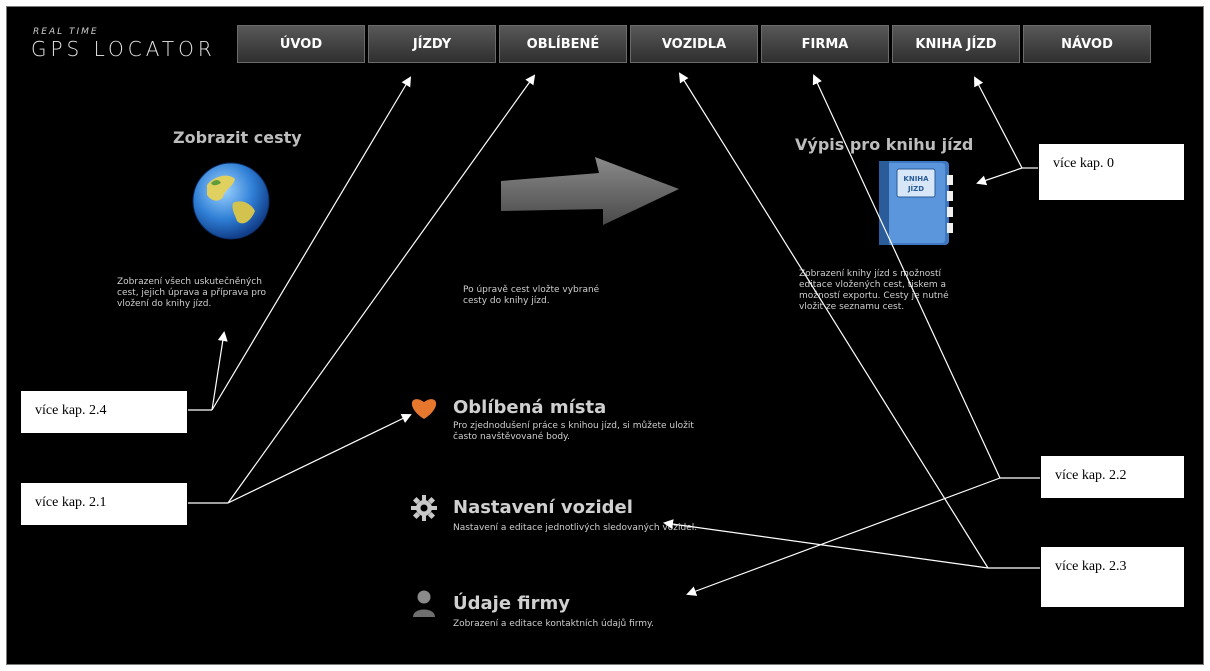 The height and width of the screenshot is (671, 1210). I want to click on callout-kap-2-4: více kap. 2.4, so click(104, 412).